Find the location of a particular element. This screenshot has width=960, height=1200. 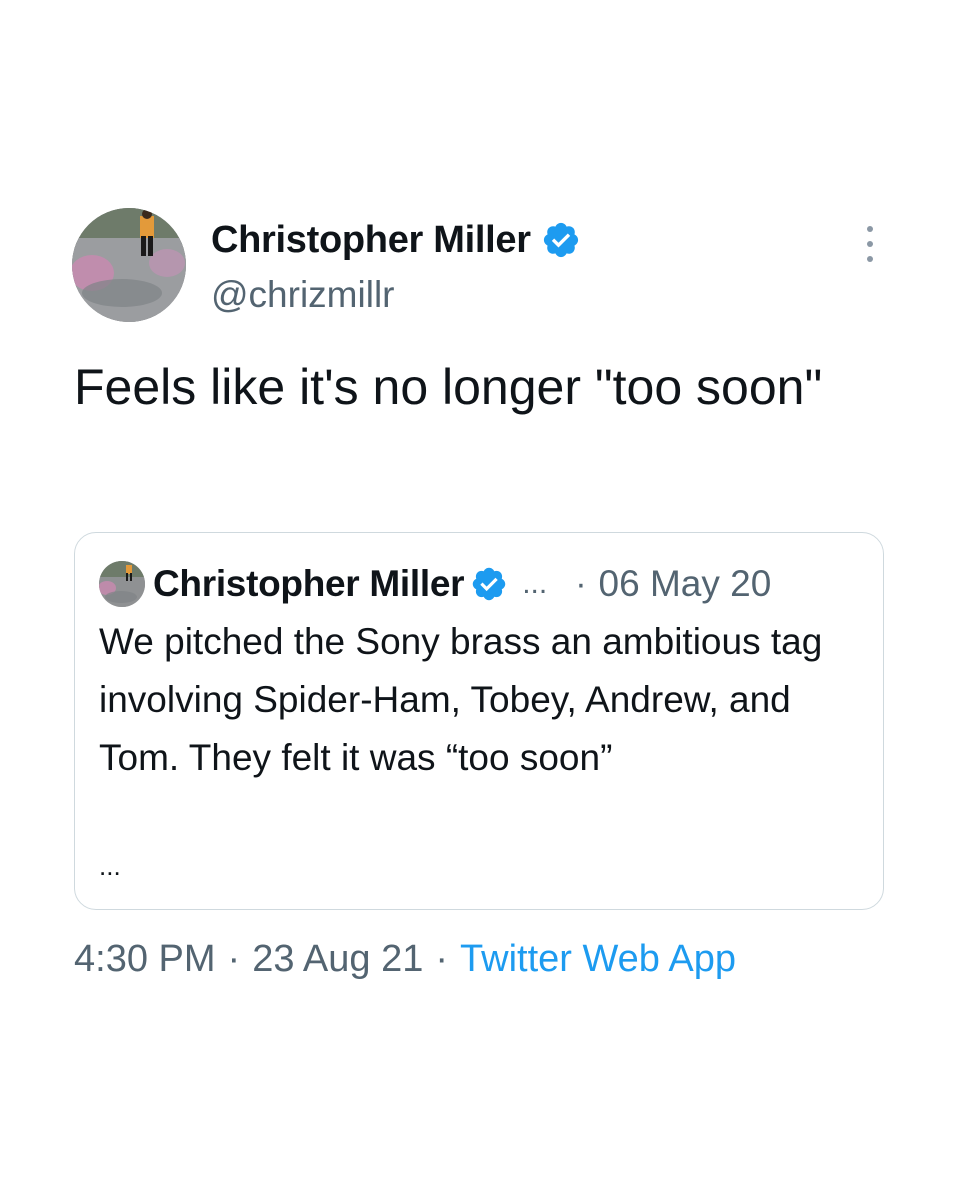

quoted-tweet-header: Christopher Miller ... · 06 May 20 is located at coordinates (435, 584).